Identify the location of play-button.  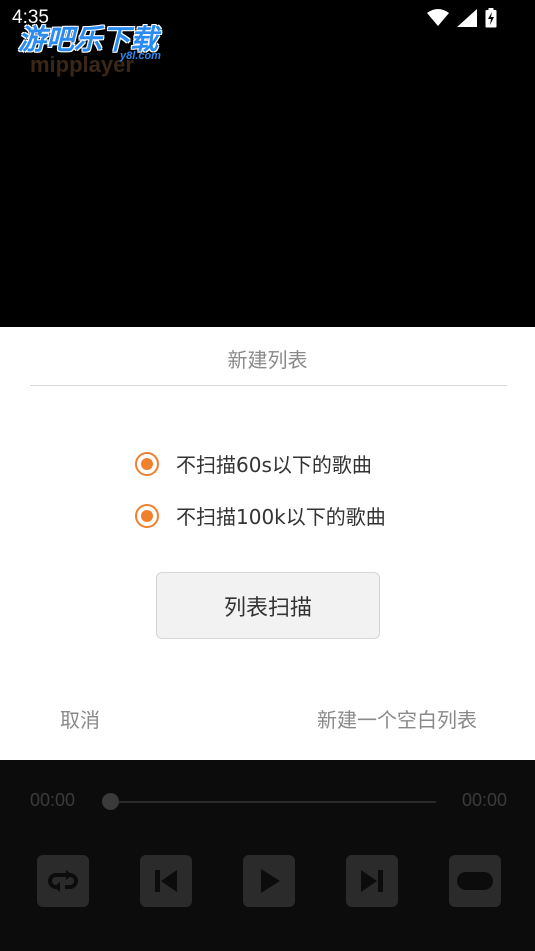
(269, 881).